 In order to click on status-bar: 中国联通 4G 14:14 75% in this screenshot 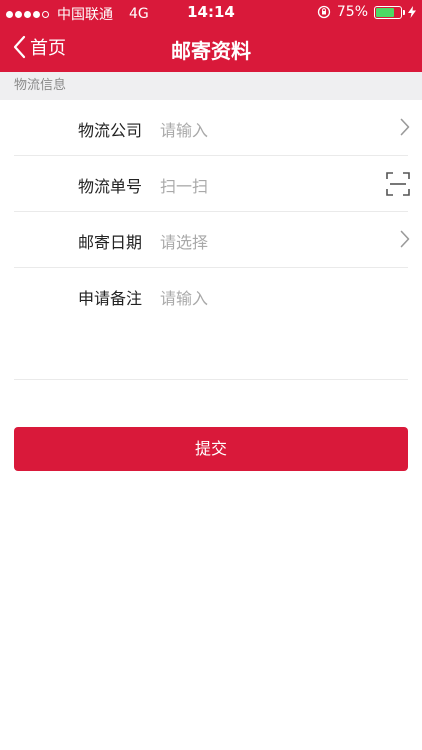, I will do `click(211, 12)`.